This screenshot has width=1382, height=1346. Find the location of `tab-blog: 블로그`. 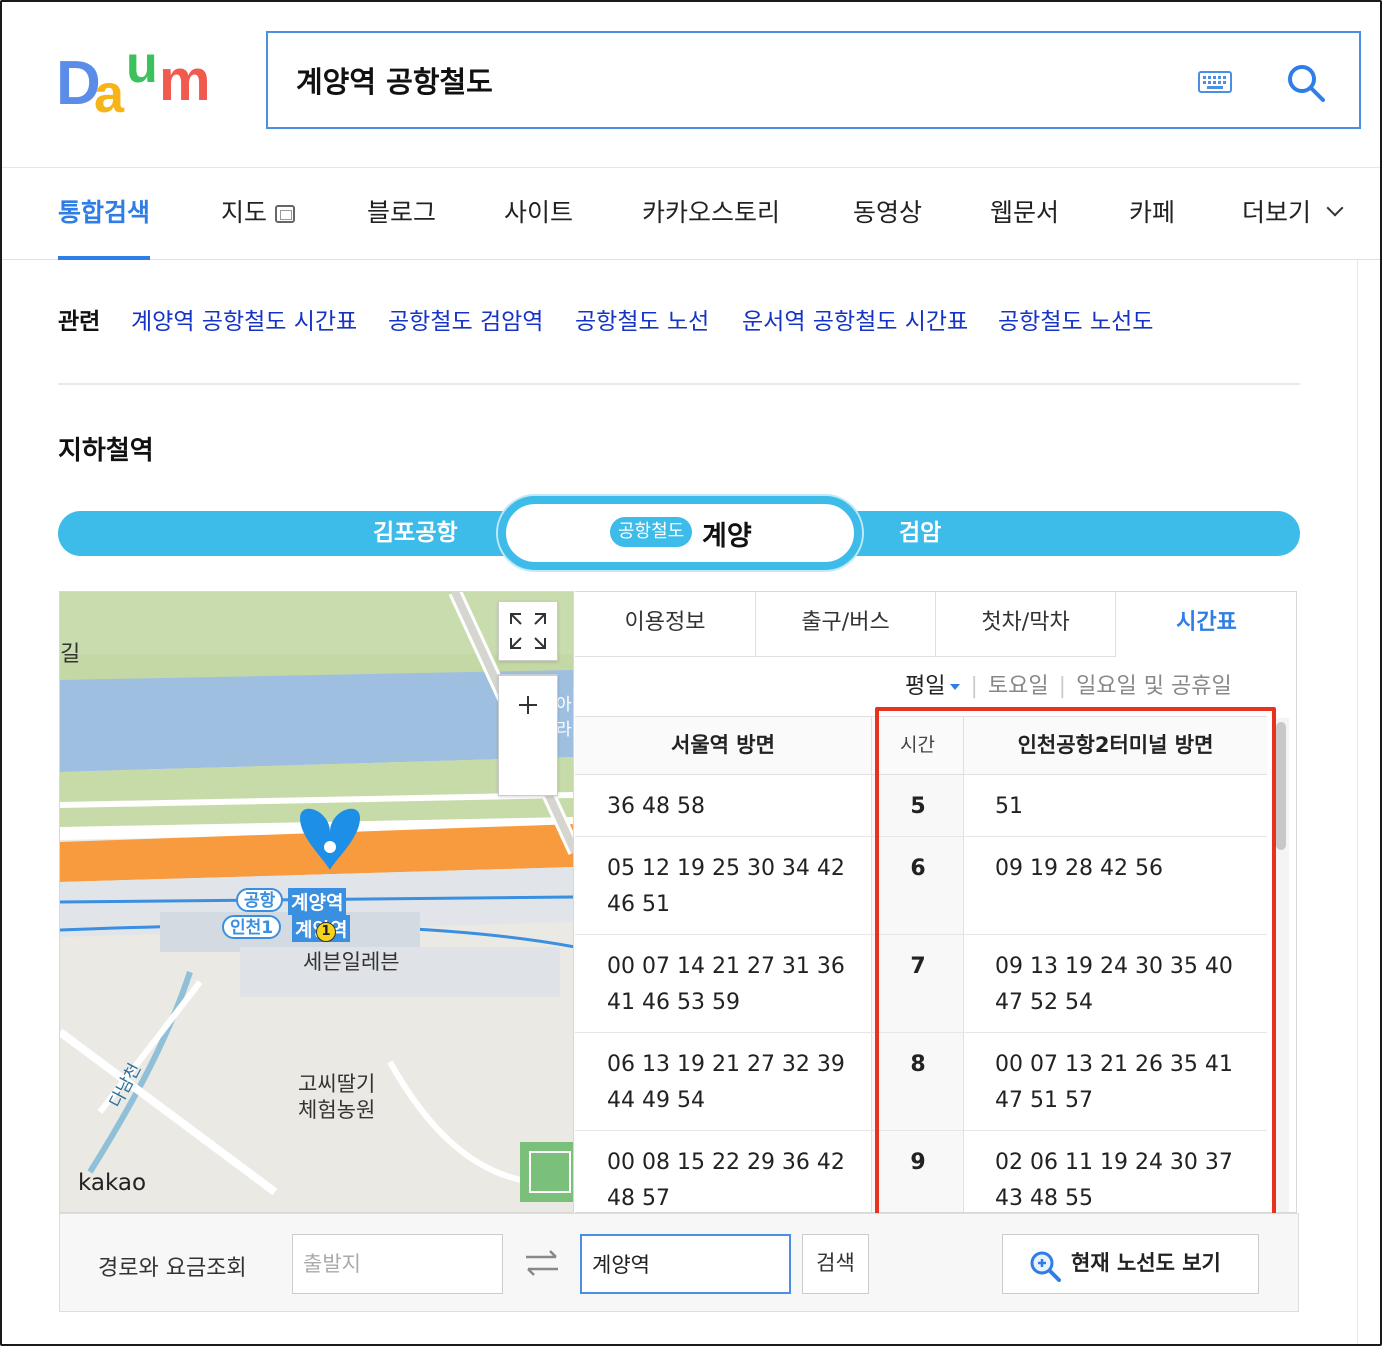

tab-blog: 블로그 is located at coordinates (401, 214).